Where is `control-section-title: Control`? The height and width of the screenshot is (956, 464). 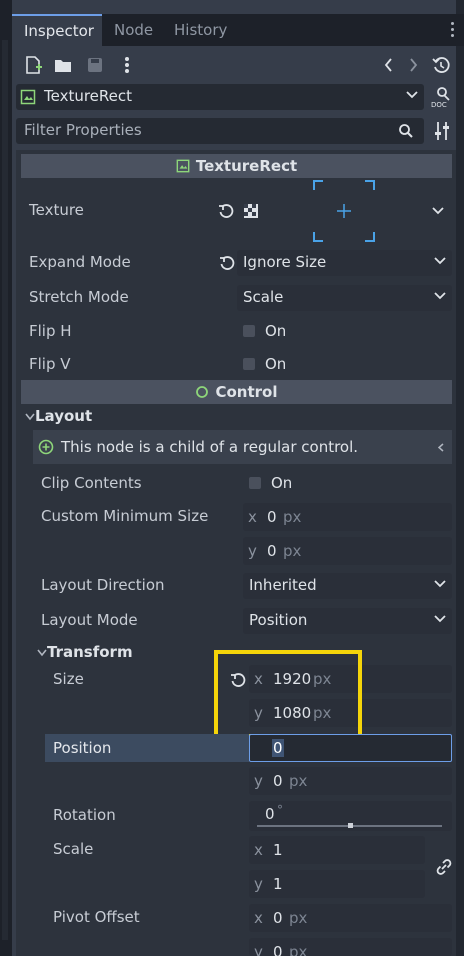 control-section-title: Control is located at coordinates (246, 392).